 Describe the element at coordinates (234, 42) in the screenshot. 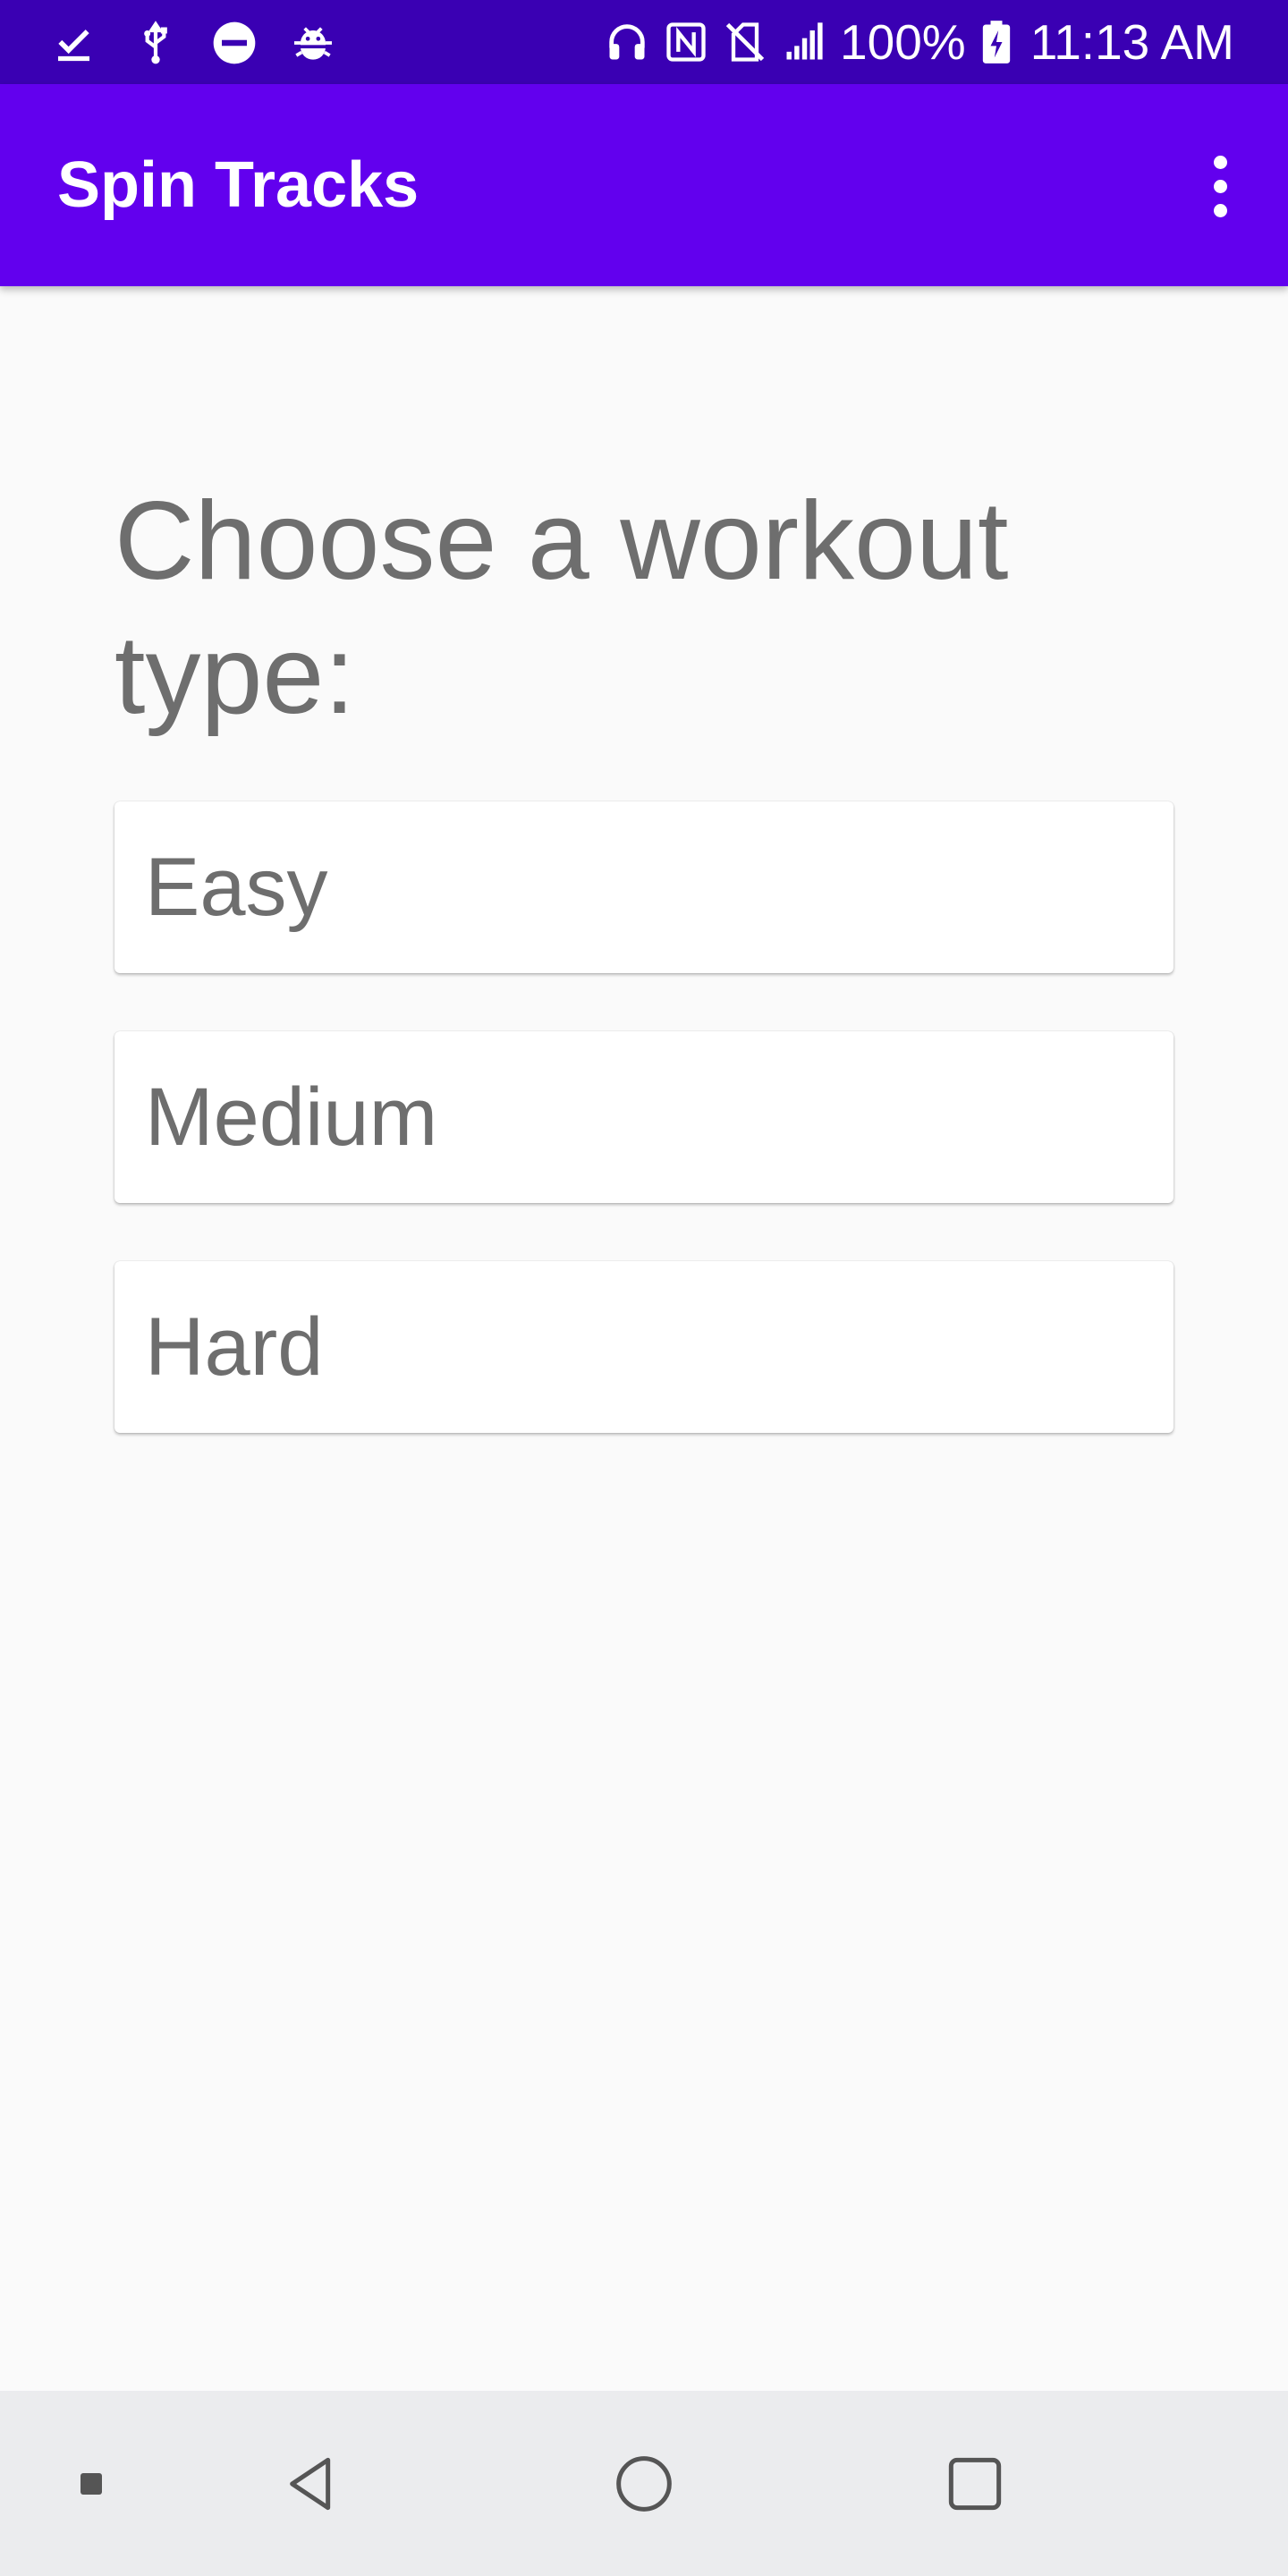

I see `do-not-disturb-icon` at that location.